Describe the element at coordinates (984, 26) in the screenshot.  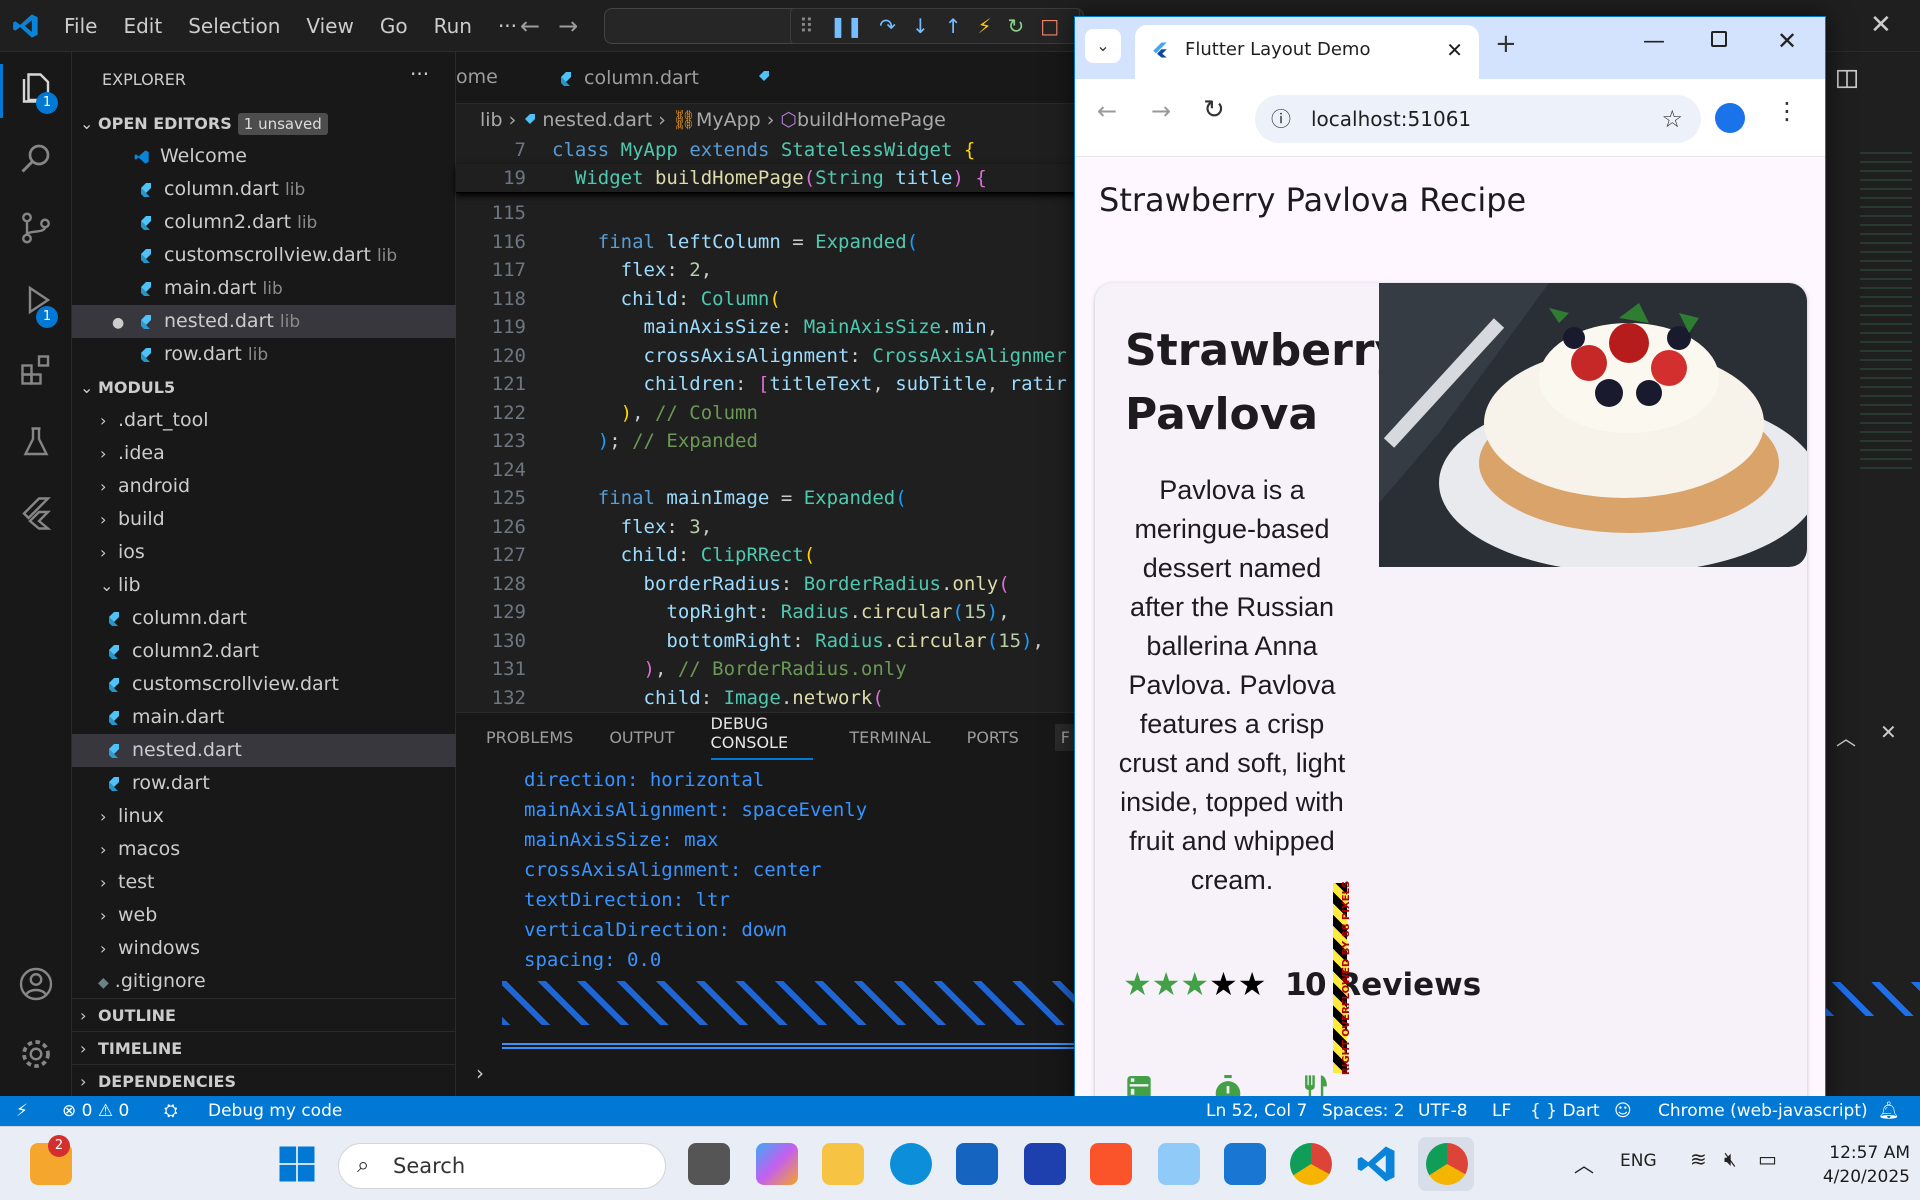
I see `hot-reload-icon: ⚡` at that location.